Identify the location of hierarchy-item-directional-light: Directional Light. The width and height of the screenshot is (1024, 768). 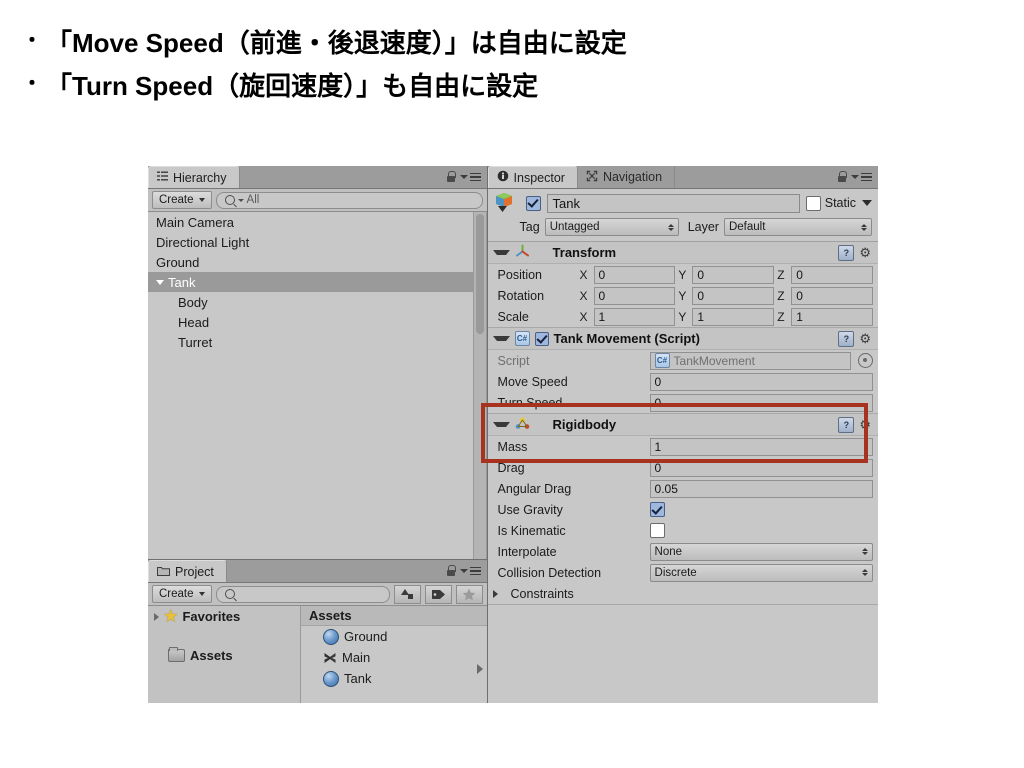
(317, 242).